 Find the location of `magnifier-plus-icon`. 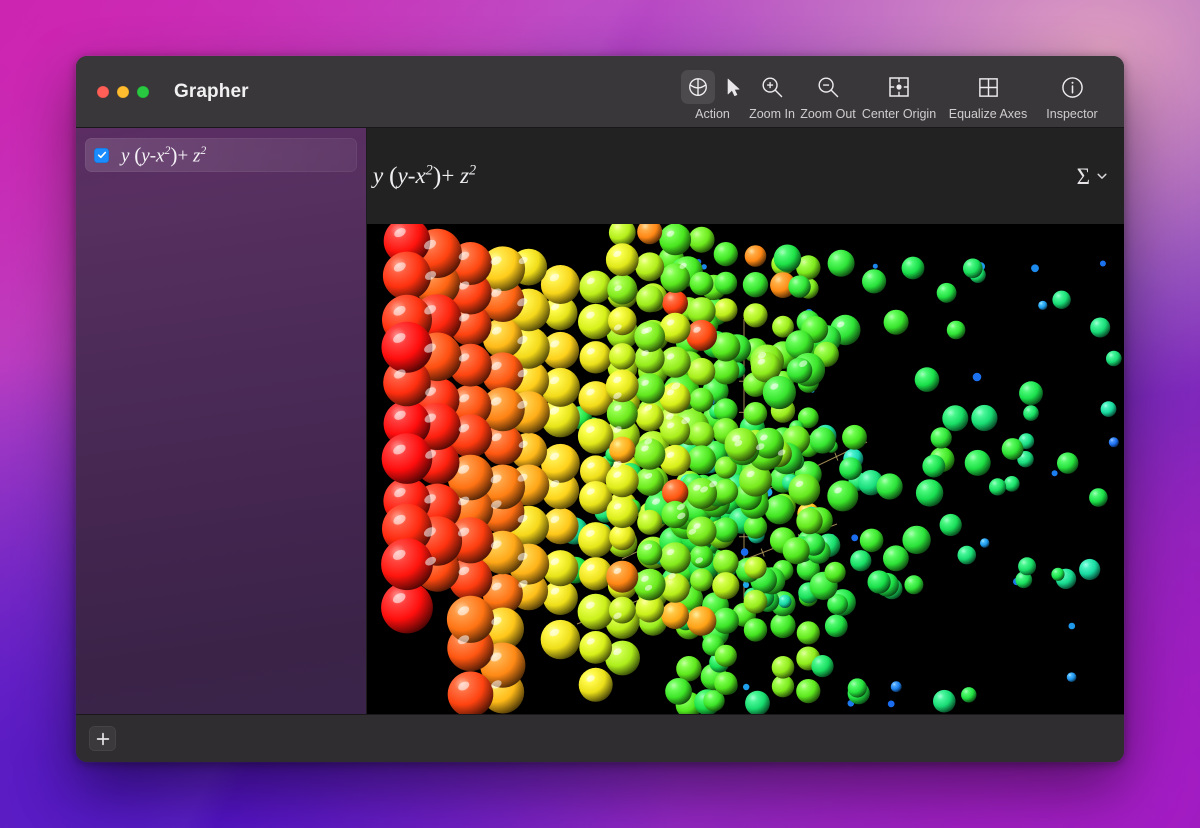

magnifier-plus-icon is located at coordinates (772, 87).